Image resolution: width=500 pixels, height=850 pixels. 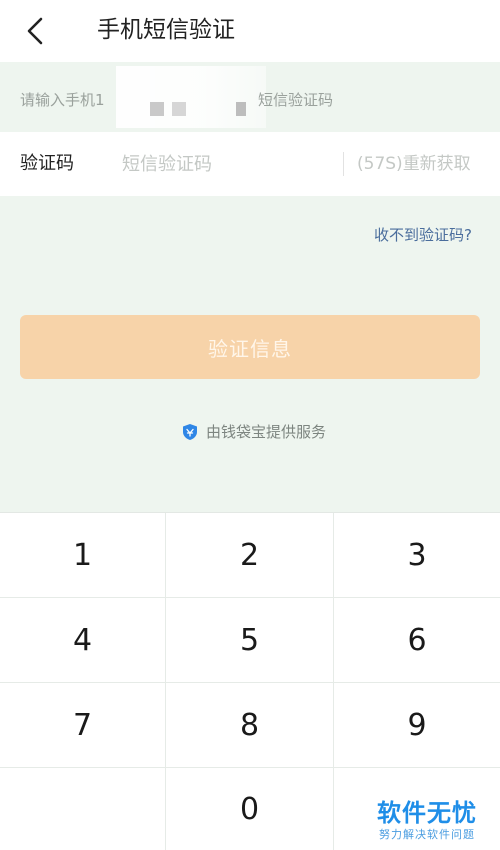 What do you see at coordinates (227, 164) in the screenshot?
I see `code-input` at bounding box center [227, 164].